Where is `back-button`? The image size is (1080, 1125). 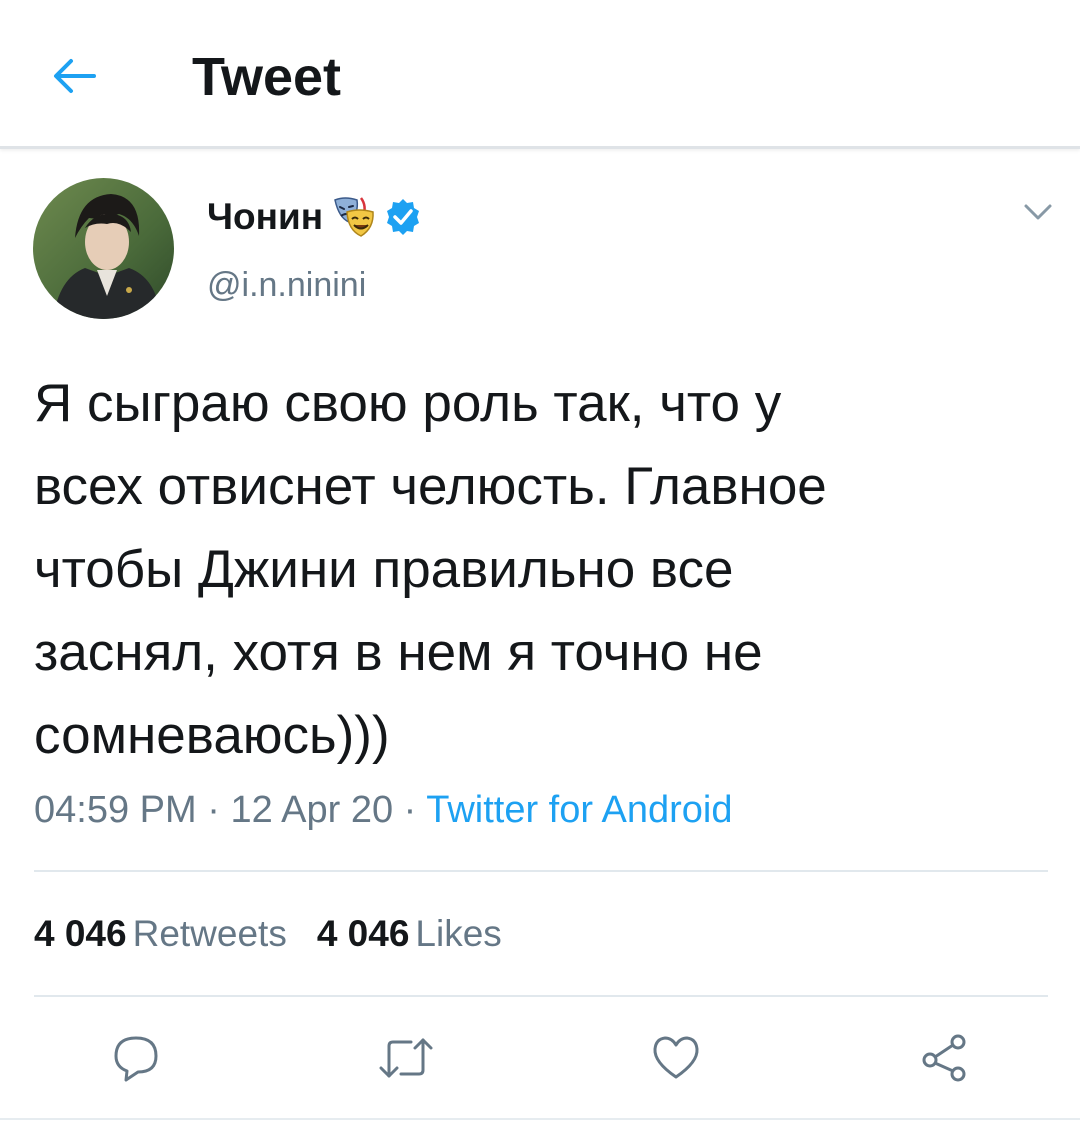 back-button is located at coordinates (74, 76).